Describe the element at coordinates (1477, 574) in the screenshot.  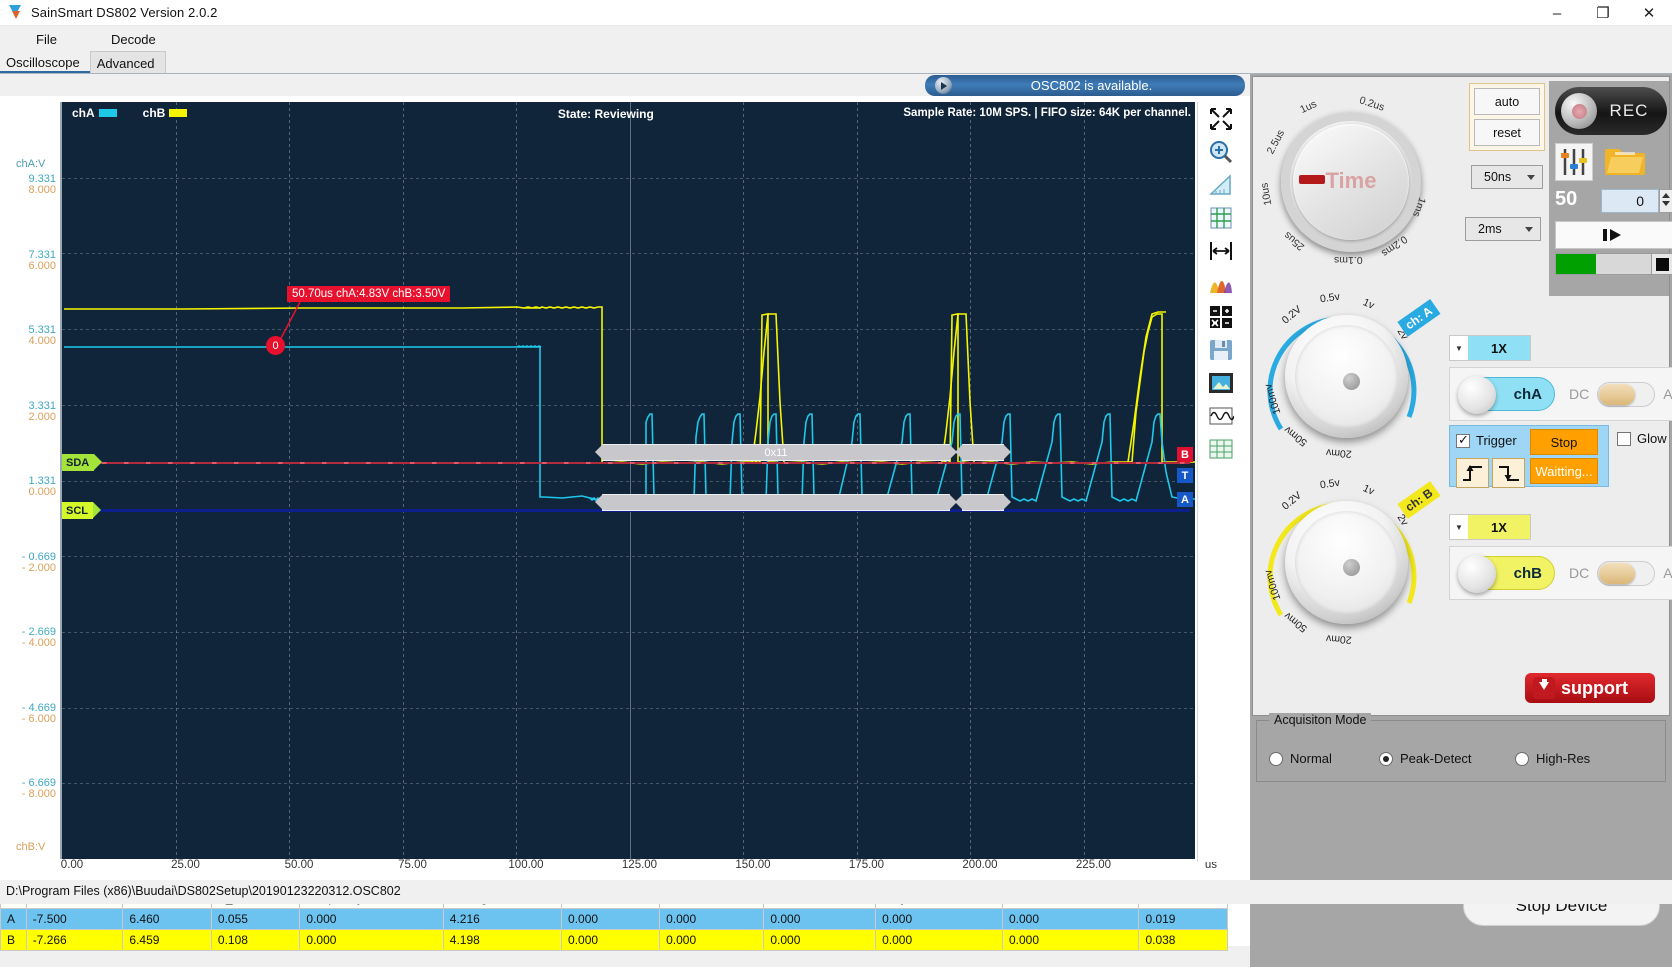
I see `chb-toggle-knob` at that location.